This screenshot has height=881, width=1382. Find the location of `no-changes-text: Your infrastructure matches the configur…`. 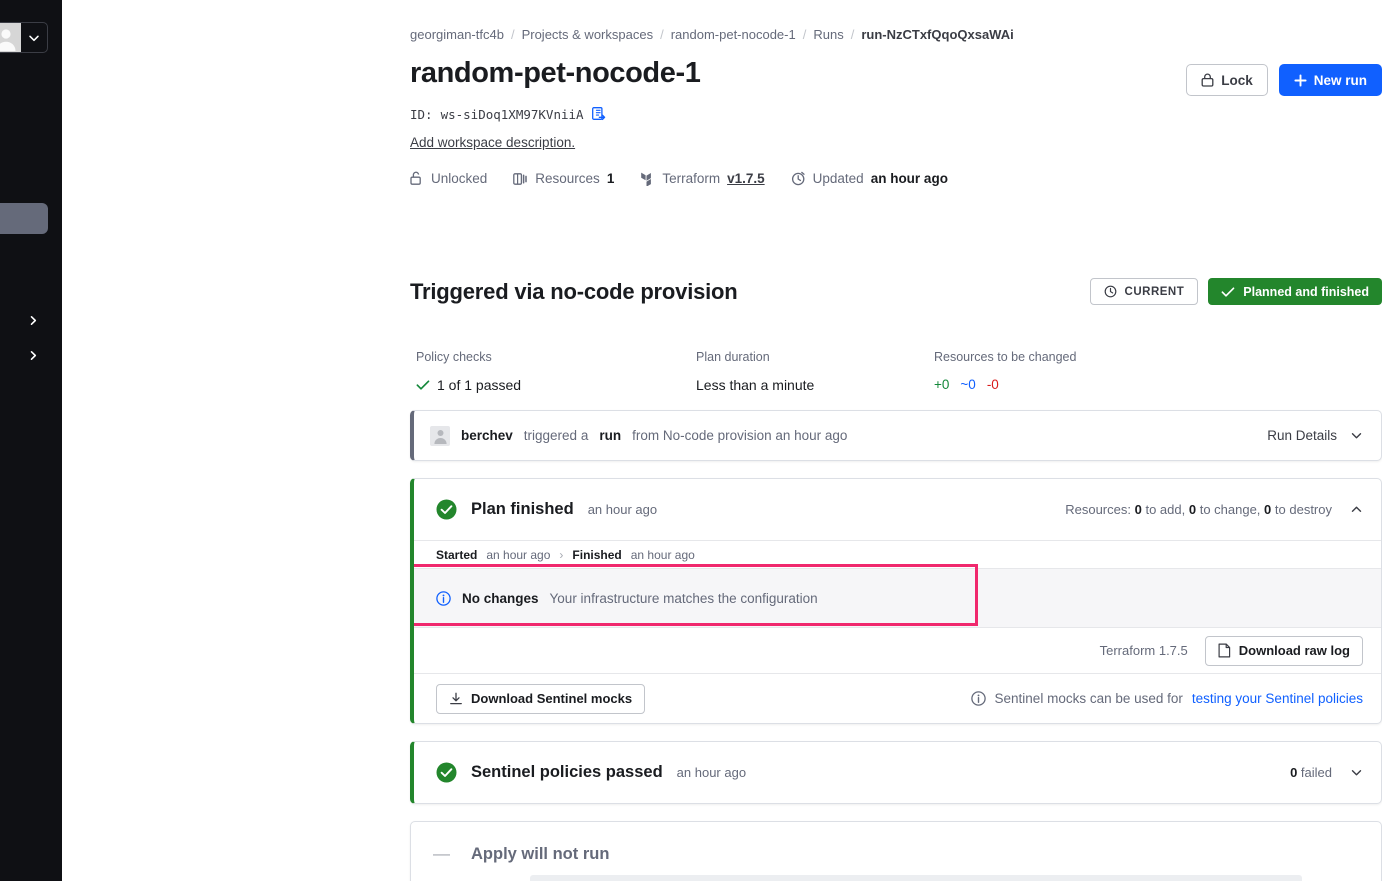

no-changes-text: Your infrastructure matches the configur… is located at coordinates (683, 598).